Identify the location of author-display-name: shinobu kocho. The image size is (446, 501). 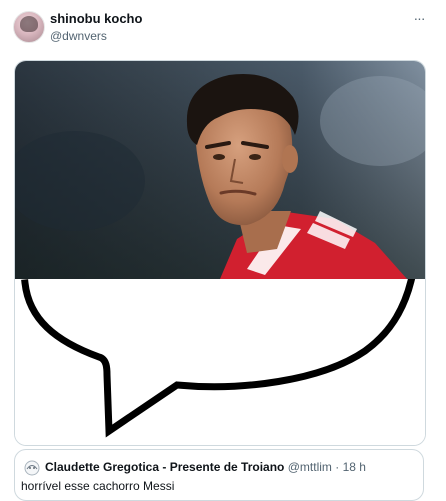
(96, 19).